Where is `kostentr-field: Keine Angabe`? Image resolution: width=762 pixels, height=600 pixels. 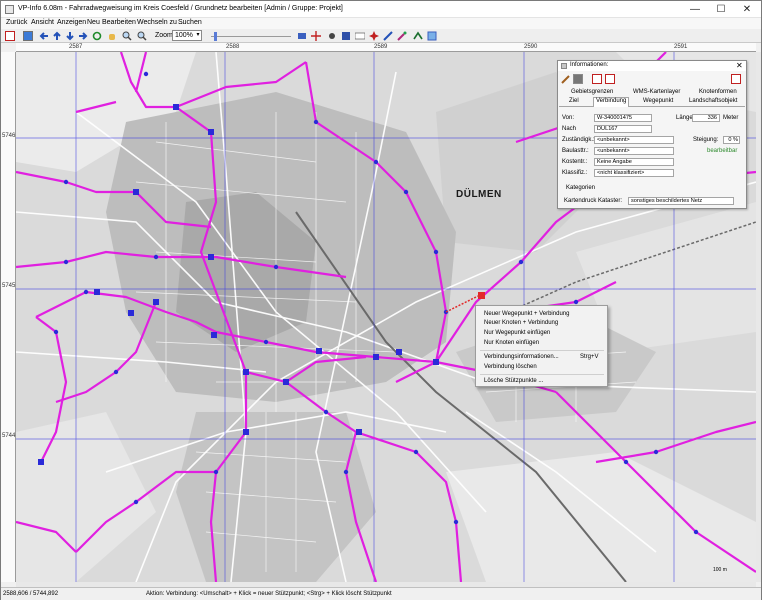
kostentr-field: Keine Angabe is located at coordinates (634, 162).